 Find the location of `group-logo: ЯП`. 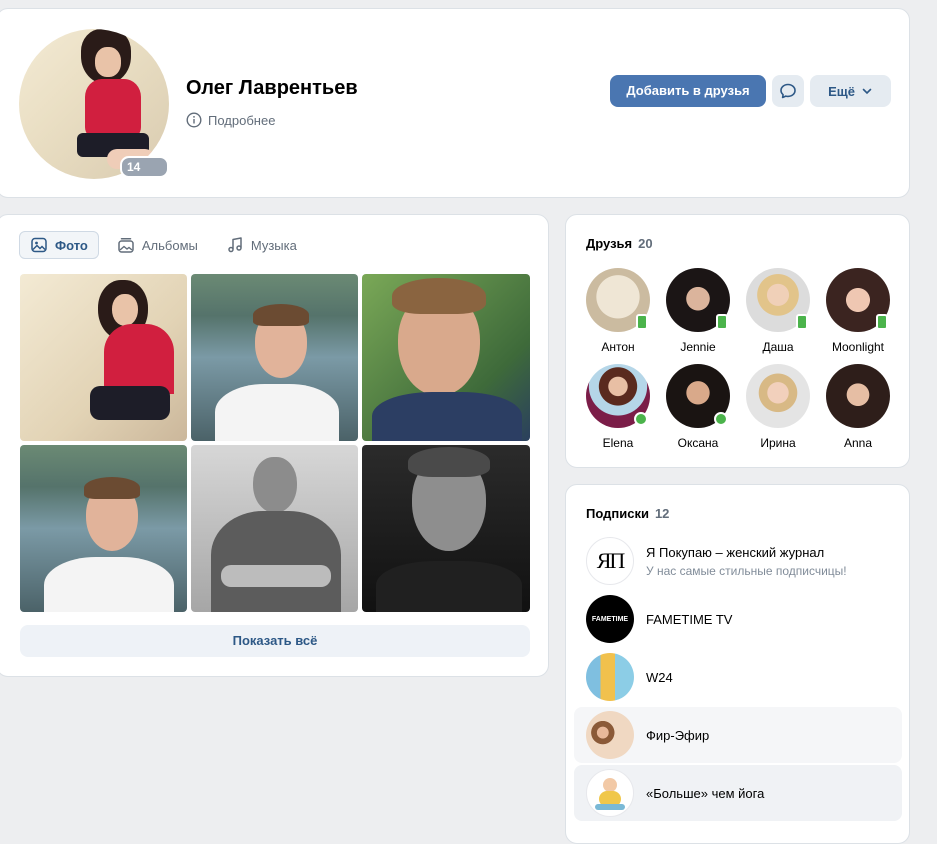

group-logo: ЯП is located at coordinates (610, 561).